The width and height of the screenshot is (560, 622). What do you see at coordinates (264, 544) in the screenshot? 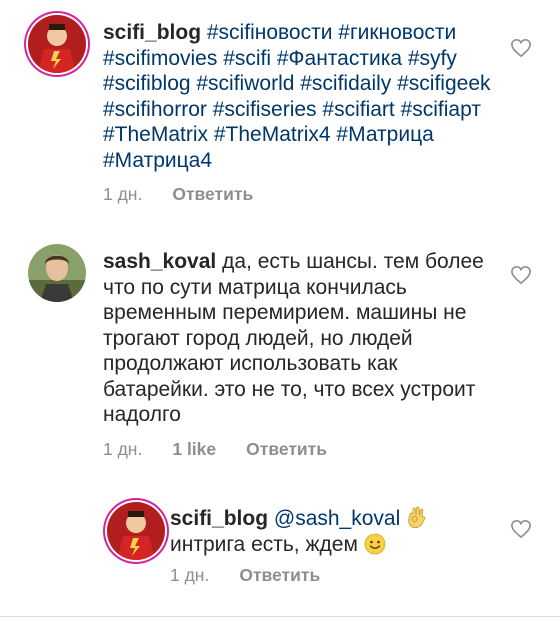
I see `comment-text: интрига есть, ждем` at bounding box center [264, 544].